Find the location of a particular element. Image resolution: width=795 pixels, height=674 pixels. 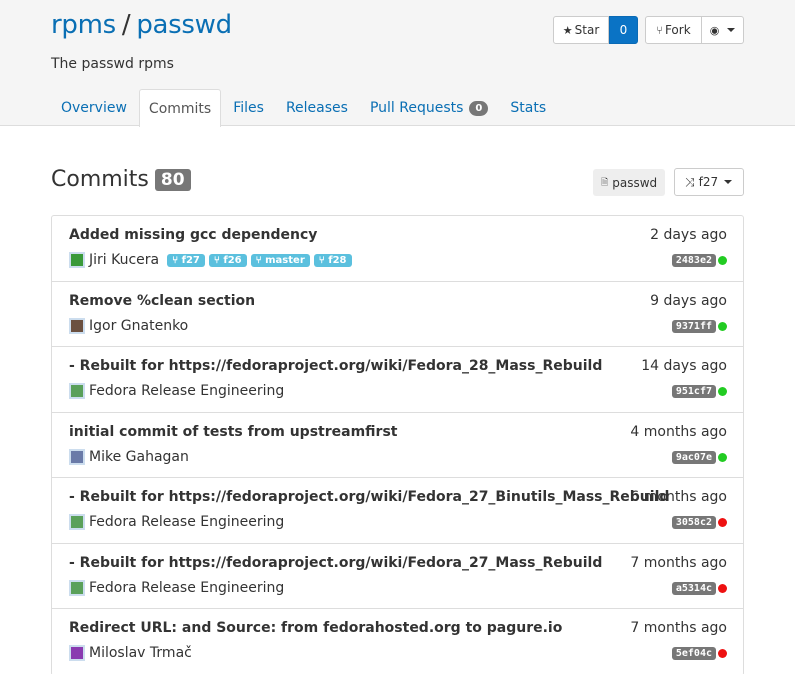

commit-hash-badge: 9371ff is located at coordinates (693, 326).